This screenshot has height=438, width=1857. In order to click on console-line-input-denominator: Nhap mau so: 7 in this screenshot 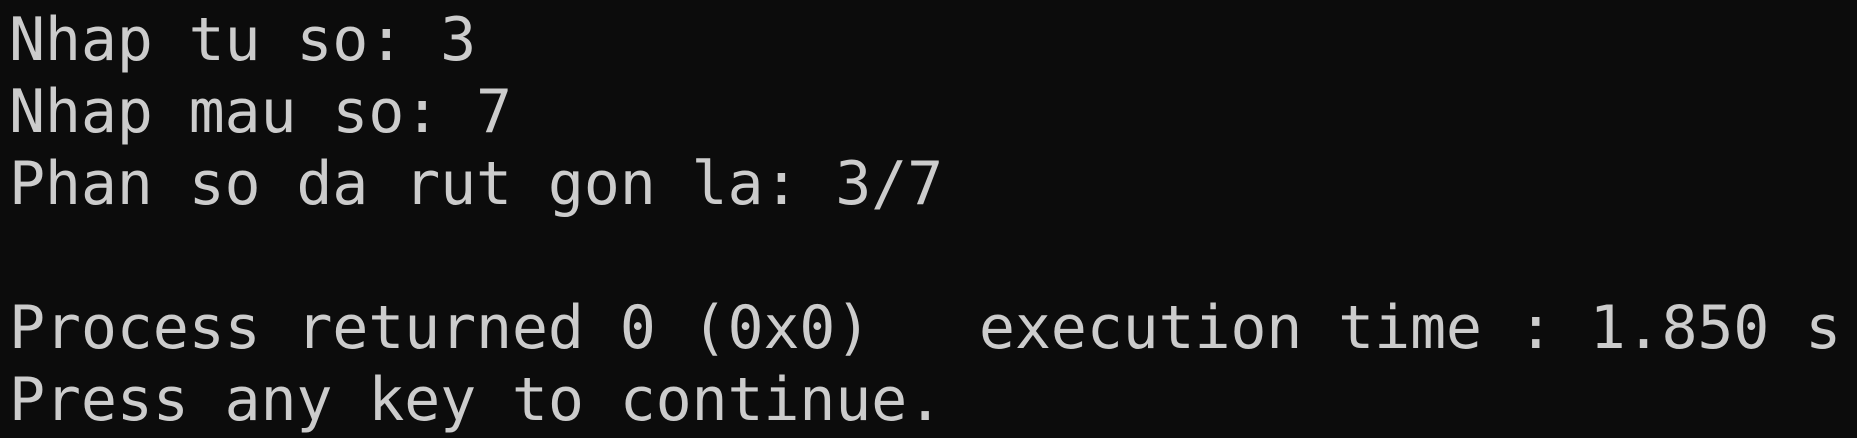, I will do `click(260, 112)`.